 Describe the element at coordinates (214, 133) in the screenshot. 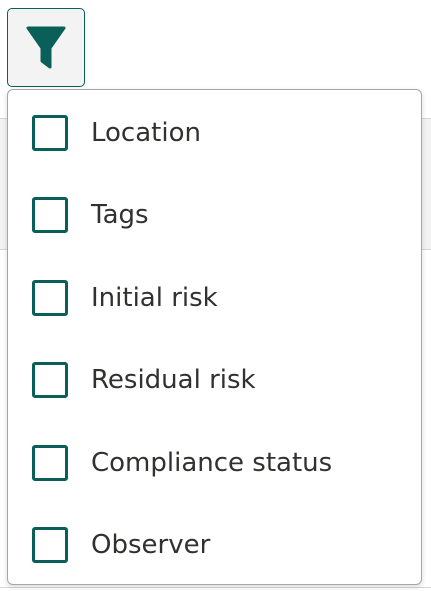

I see `filter-option-location: Location` at that location.